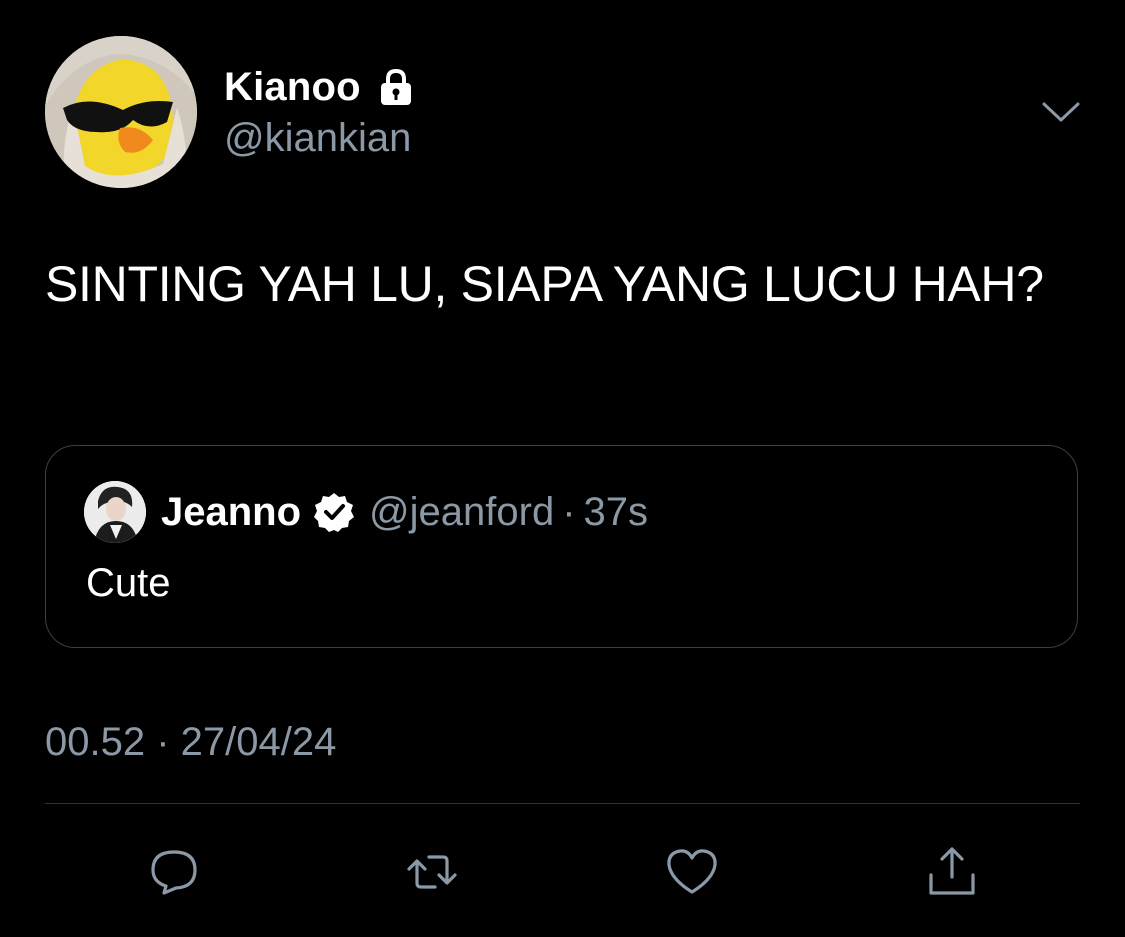  I want to click on heart-icon, so click(692, 871).